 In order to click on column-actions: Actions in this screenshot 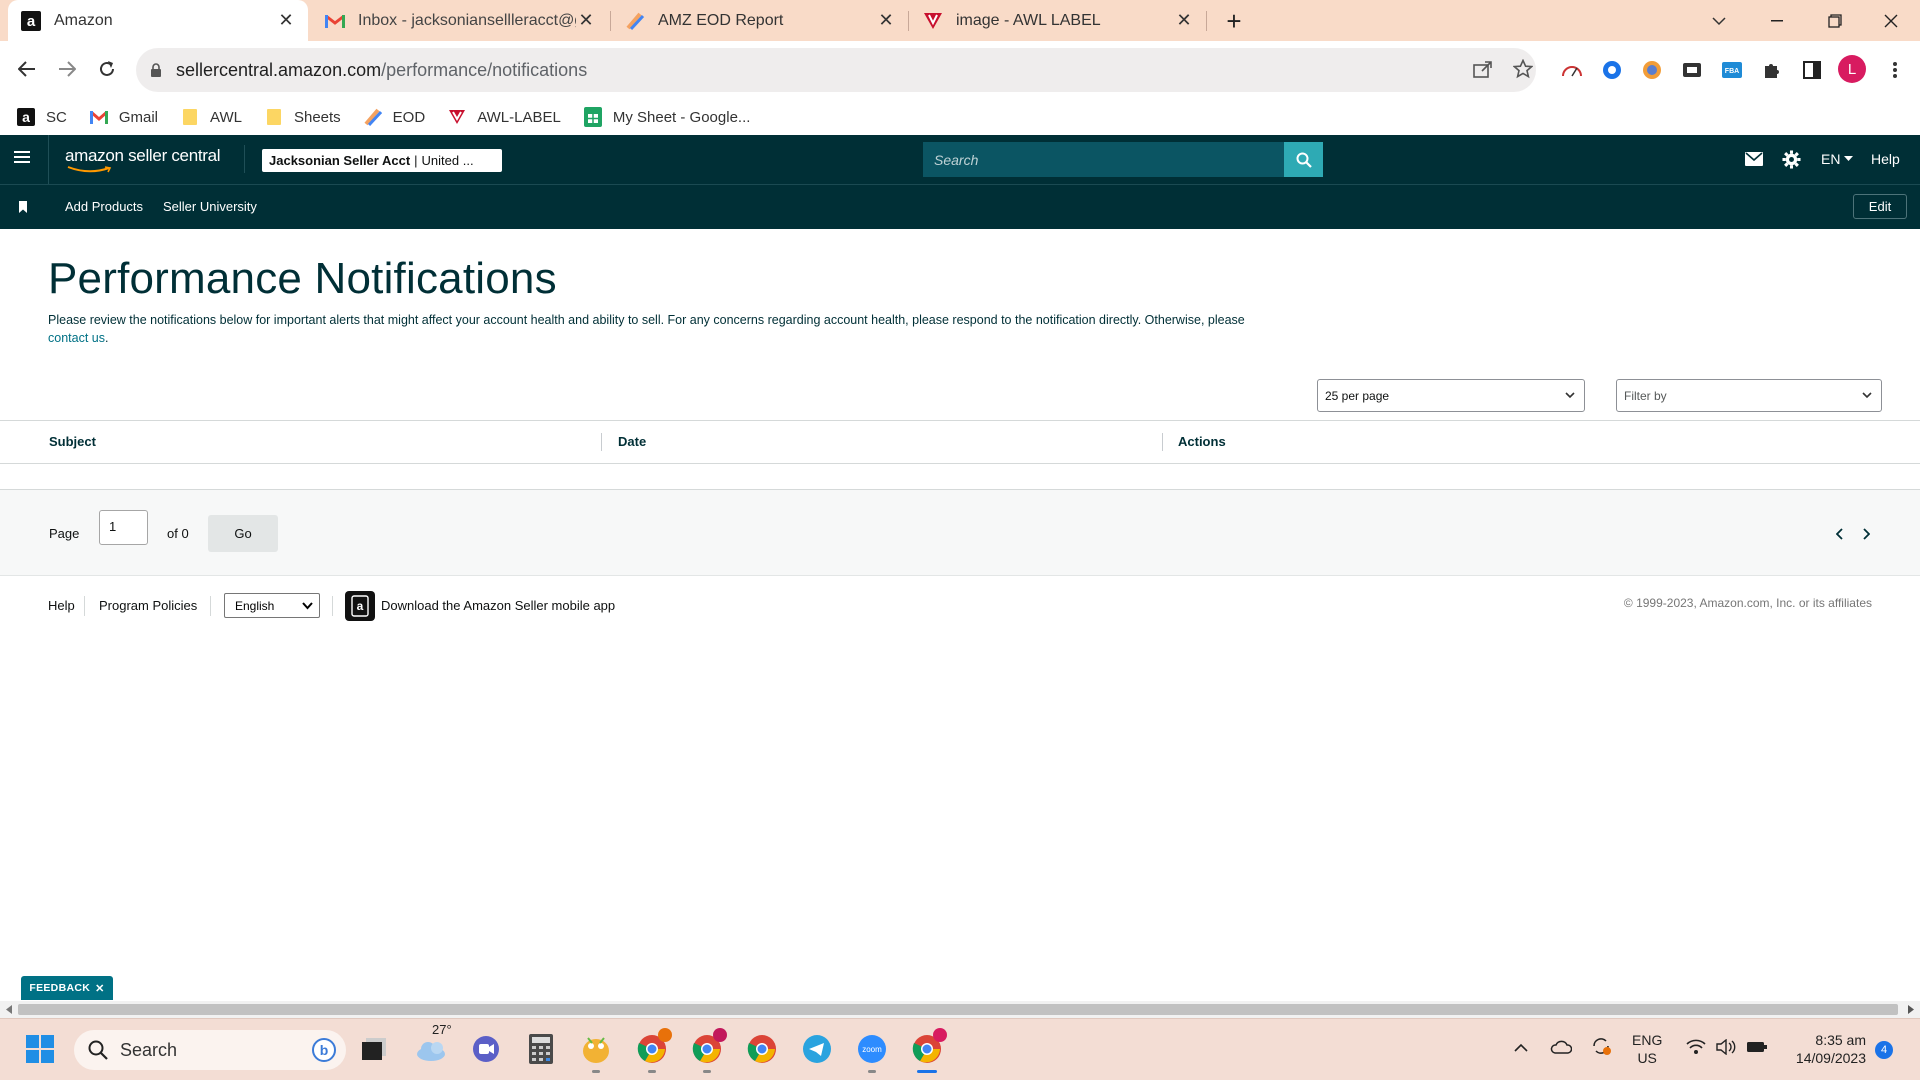, I will do `click(1202, 441)`.